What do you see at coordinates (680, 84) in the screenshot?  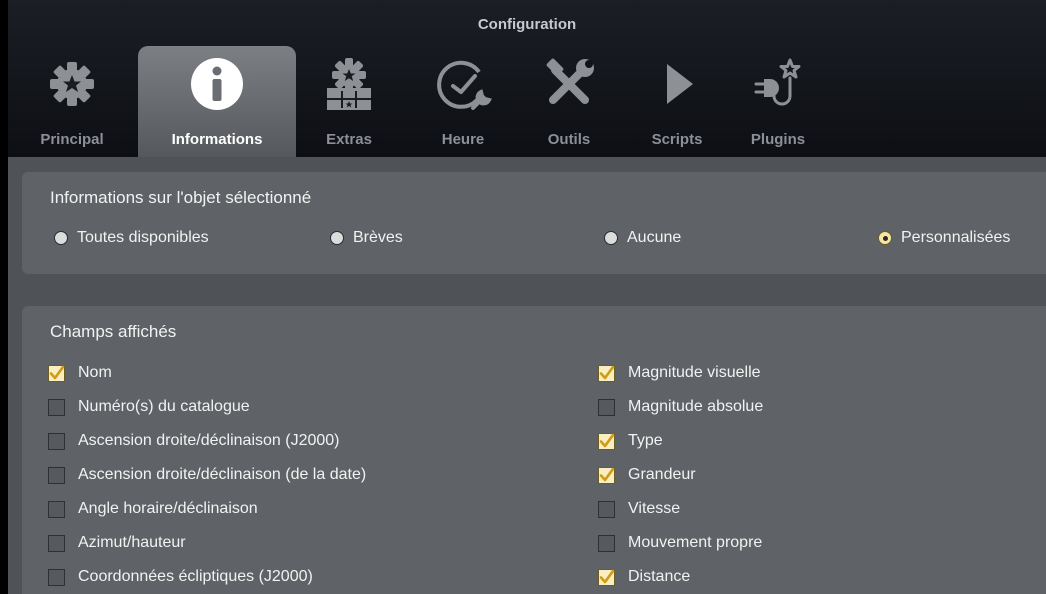 I see `play-icon` at bounding box center [680, 84].